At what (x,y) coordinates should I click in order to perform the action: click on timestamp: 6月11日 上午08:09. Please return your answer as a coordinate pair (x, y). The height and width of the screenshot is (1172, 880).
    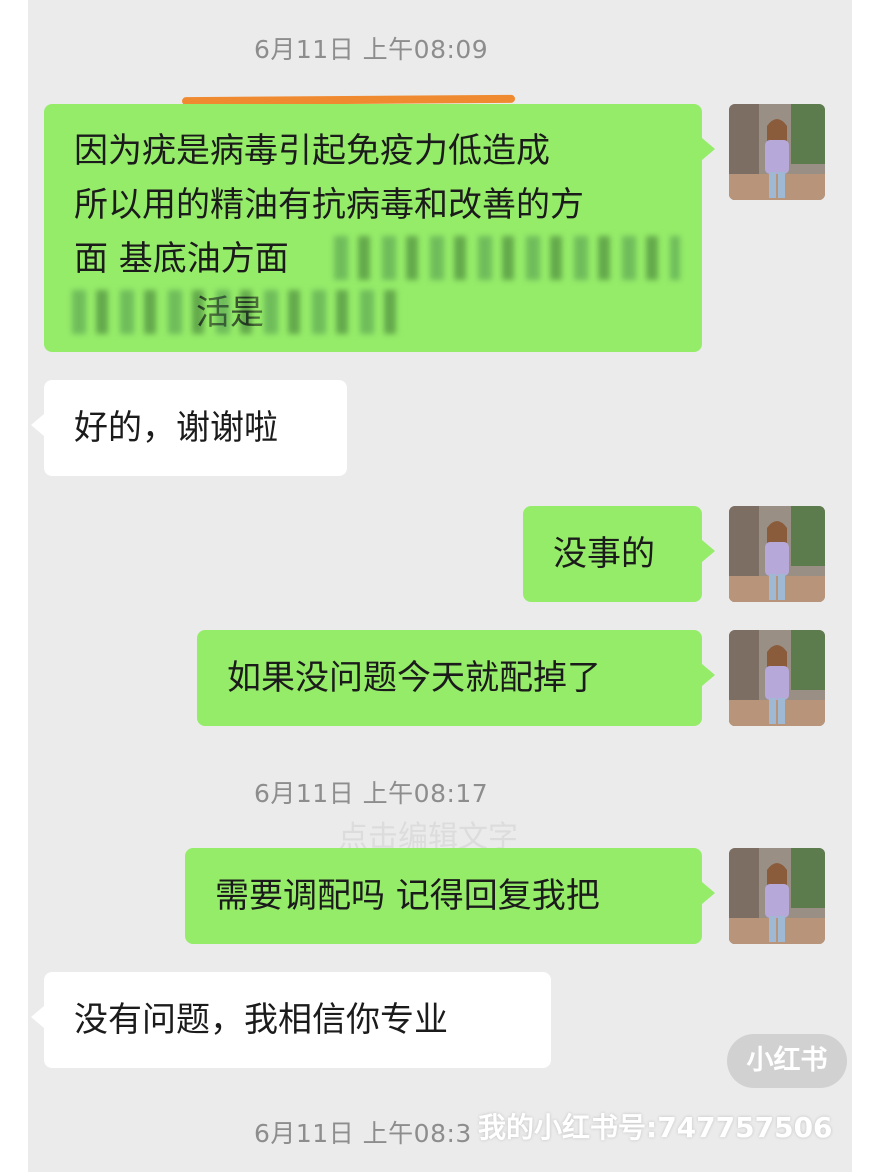
    Looking at the image, I should click on (371, 49).